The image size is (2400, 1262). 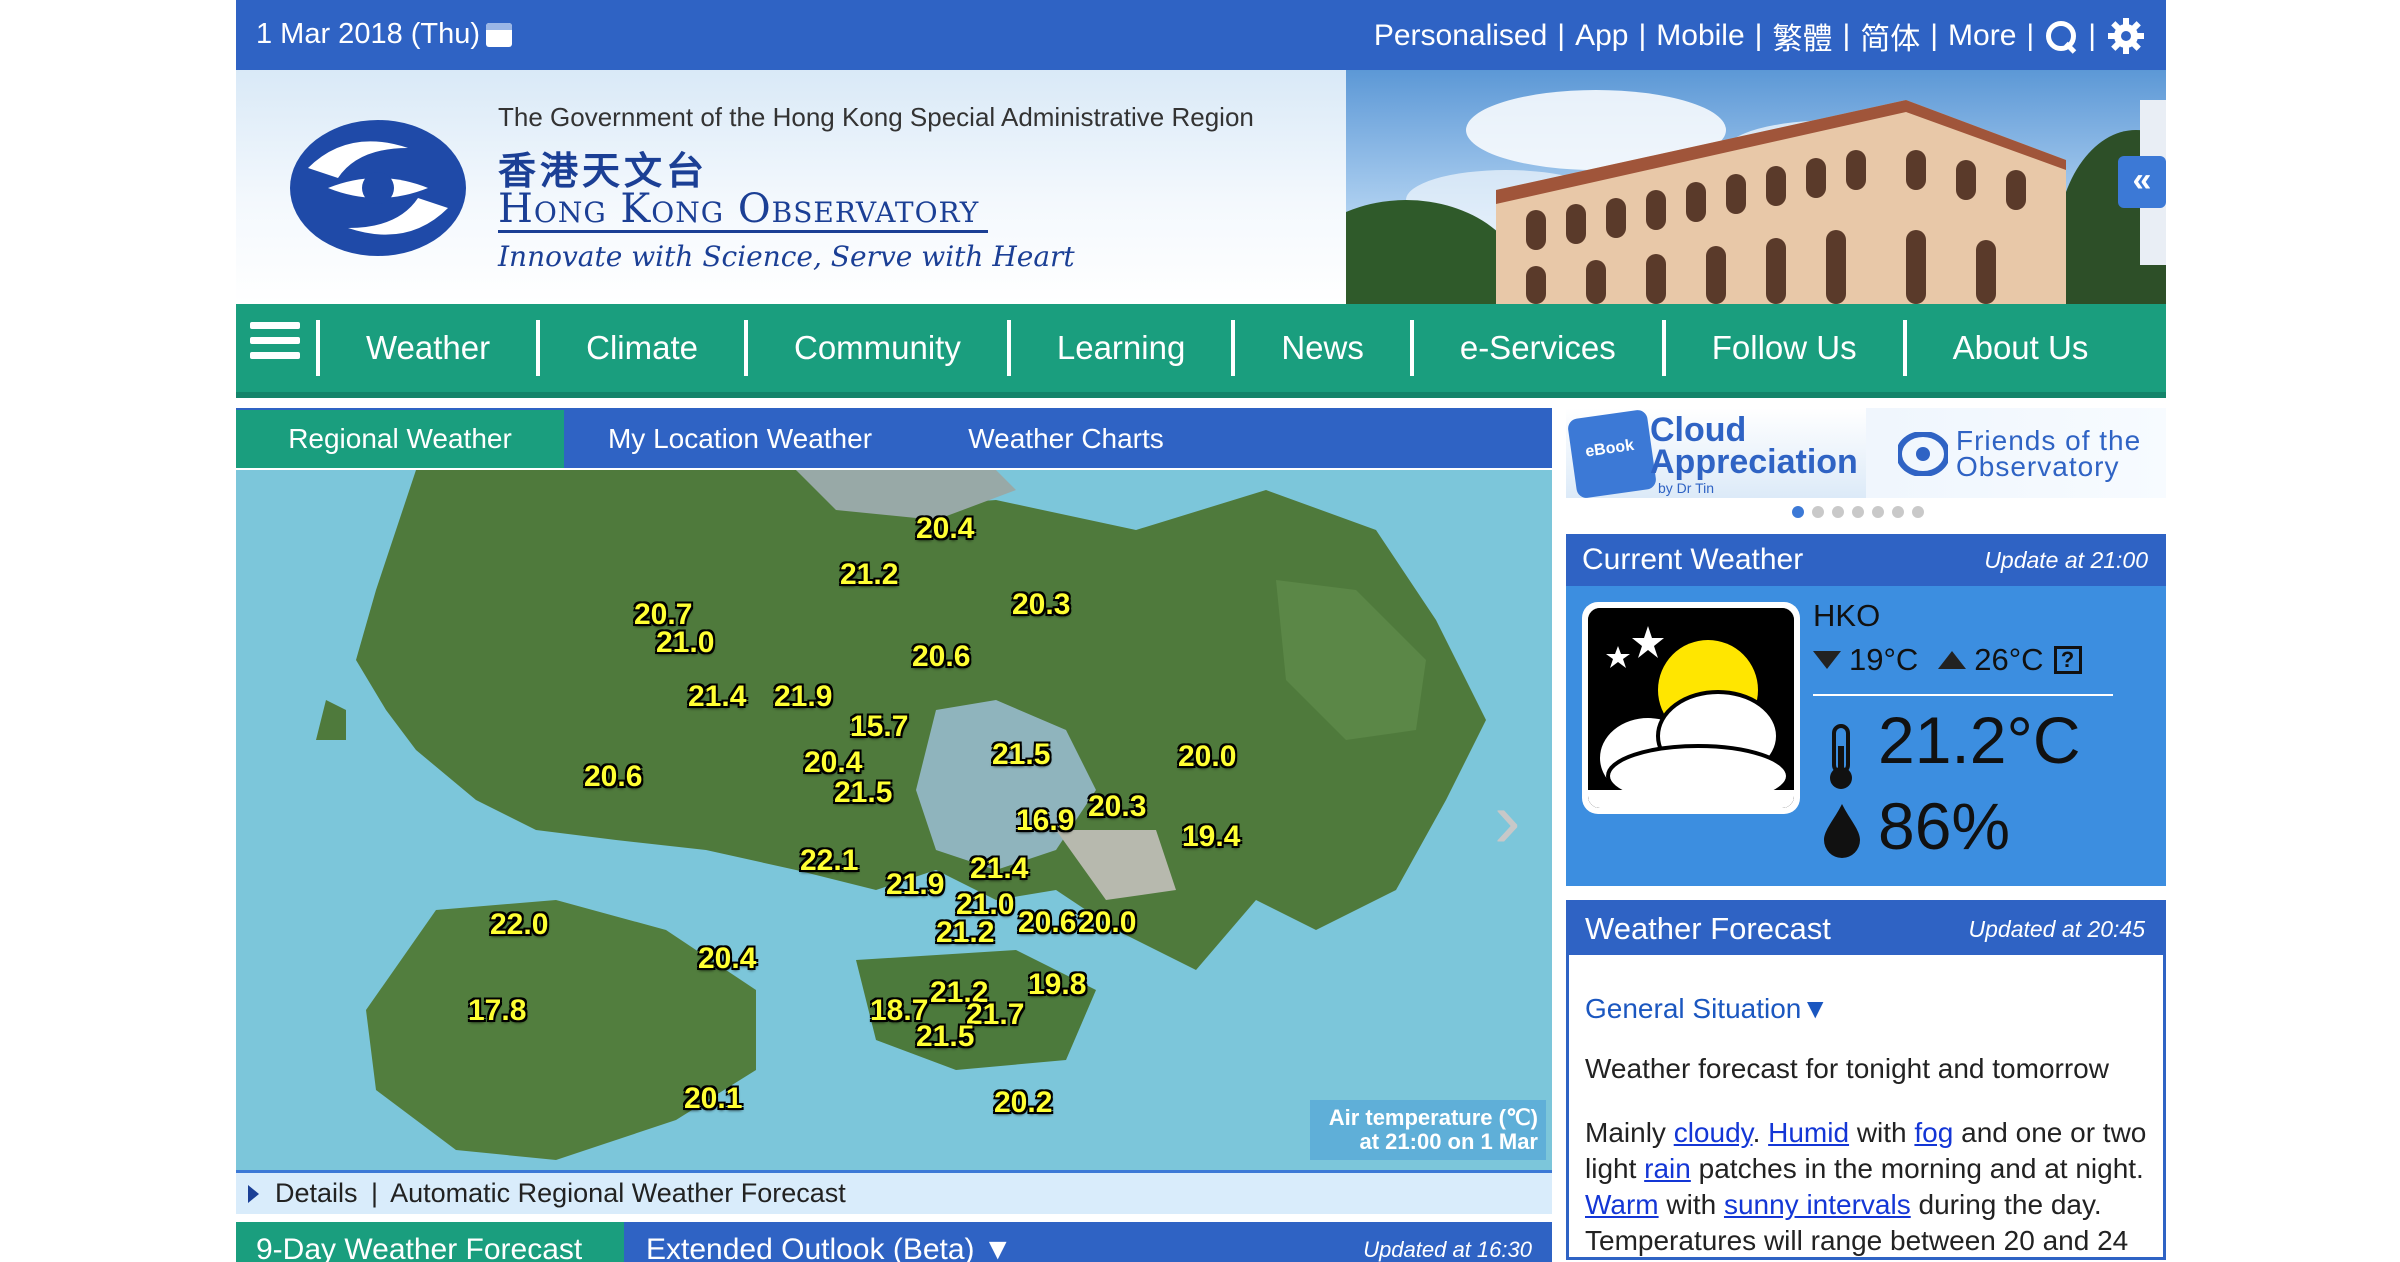 What do you see at coordinates (1782, 348) in the screenshot?
I see `nav-follow-us: Follow Us` at bounding box center [1782, 348].